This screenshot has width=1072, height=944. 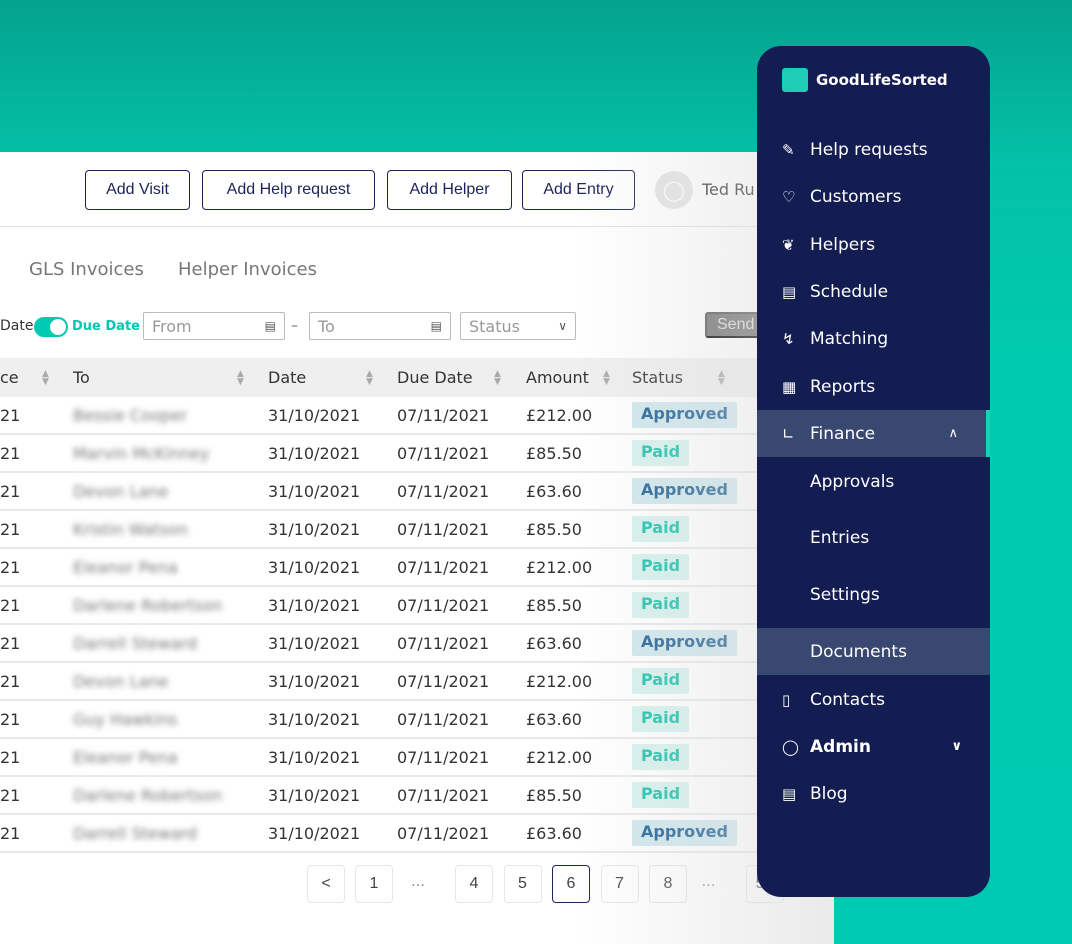 What do you see at coordinates (474, 884) in the screenshot?
I see `page-button: 4` at bounding box center [474, 884].